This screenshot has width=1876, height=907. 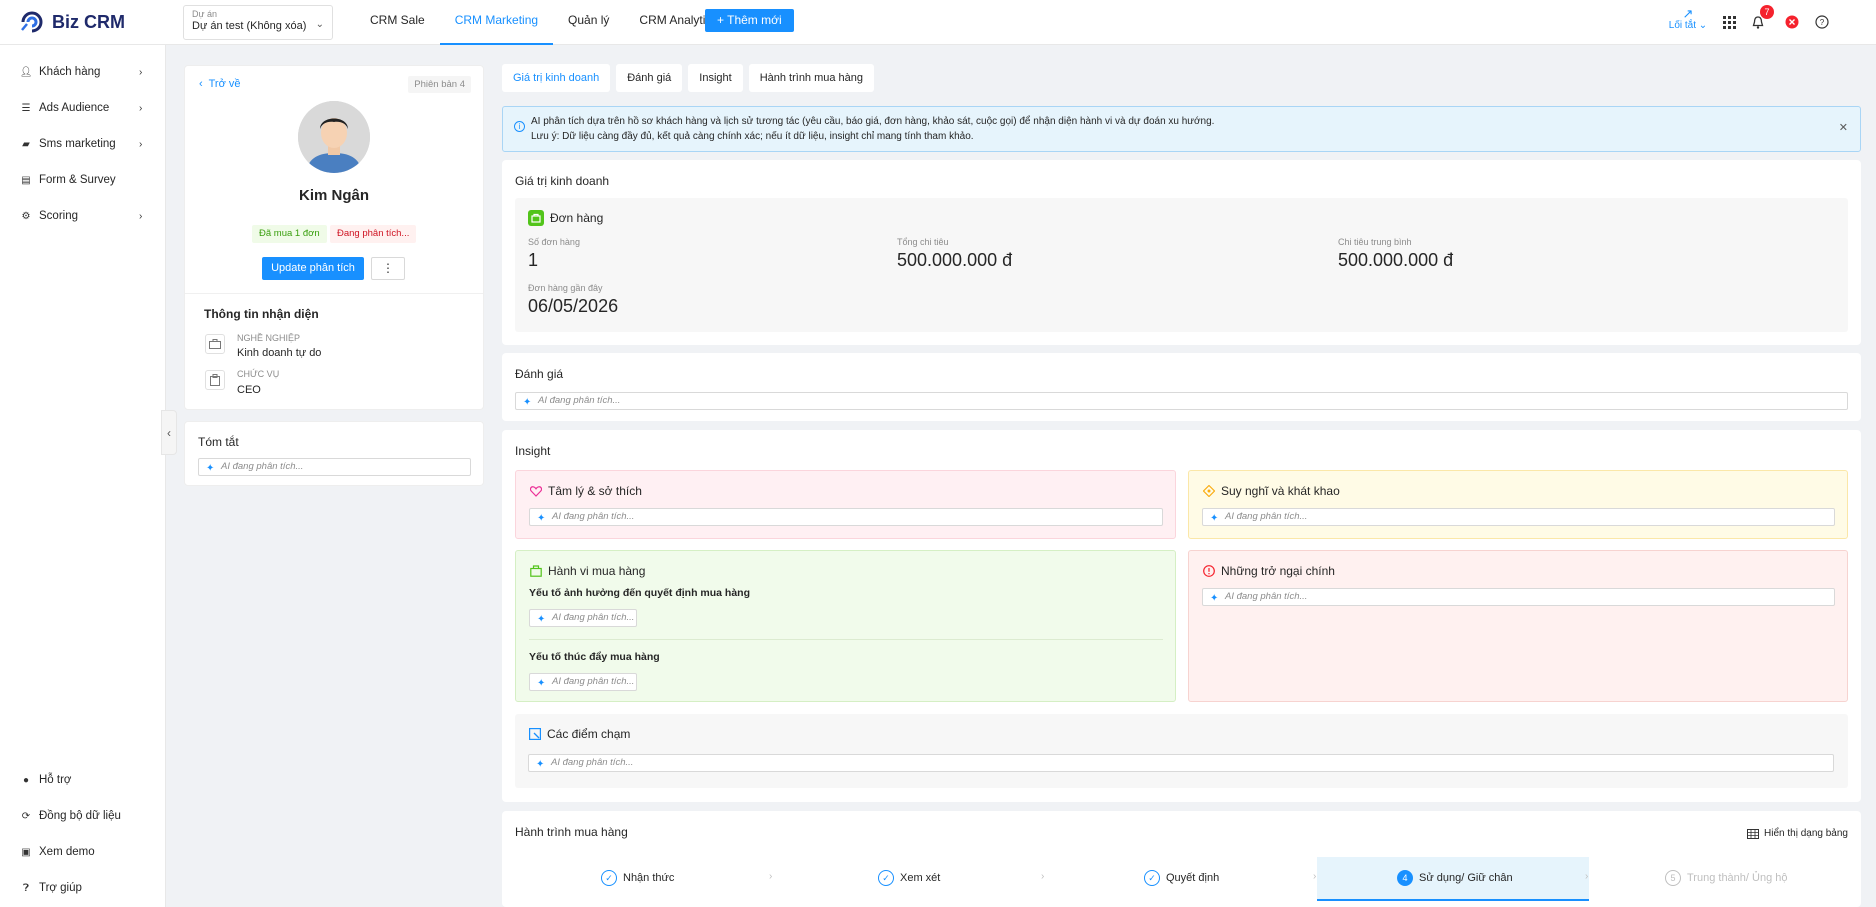 I want to click on step-number-icon: 4, so click(x=1405, y=878).